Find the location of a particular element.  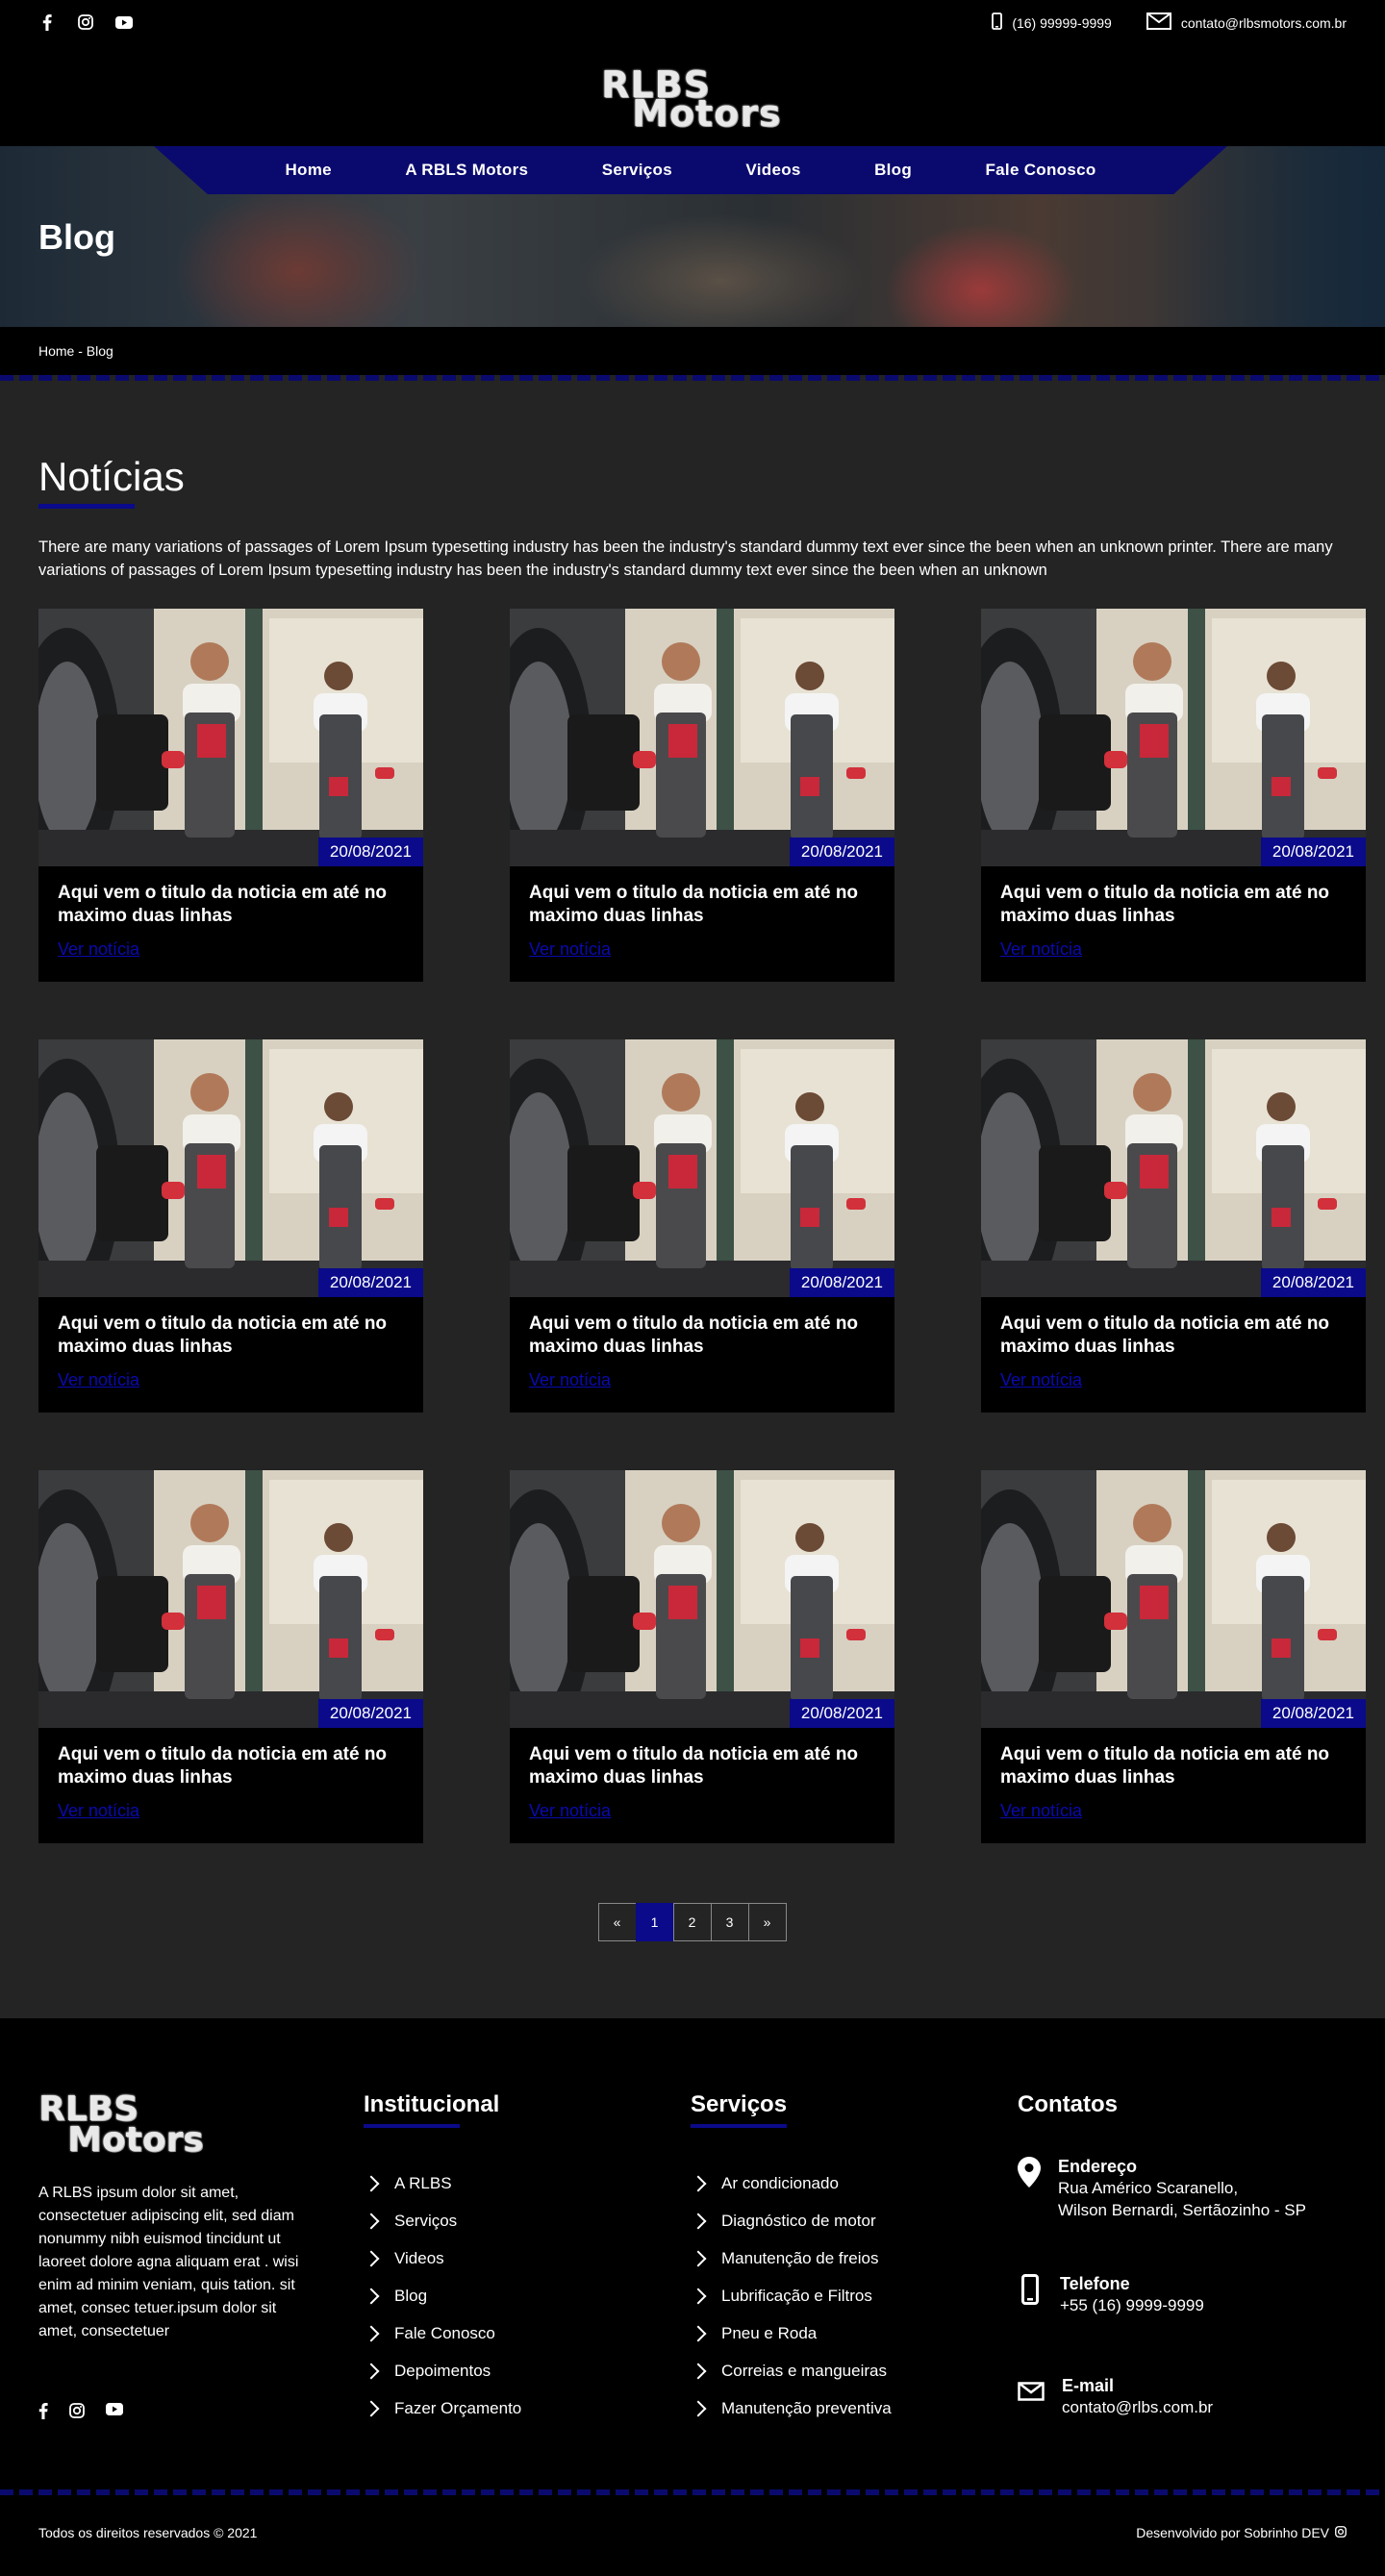

footer-logo: RLBS Motors is located at coordinates (129, 2124).